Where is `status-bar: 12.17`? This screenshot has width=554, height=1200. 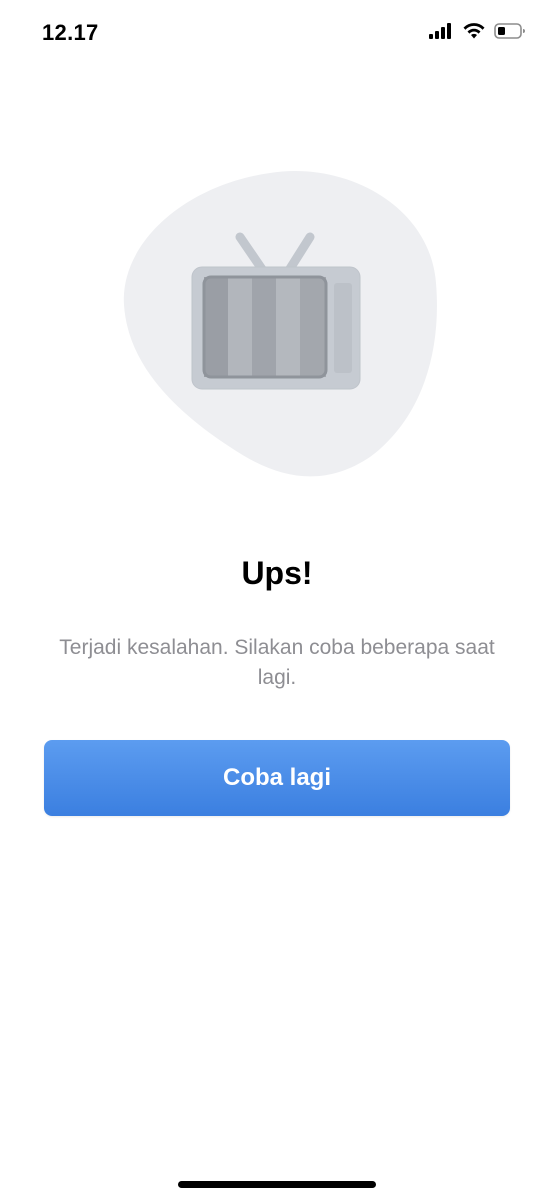
status-bar: 12.17 is located at coordinates (277, 35).